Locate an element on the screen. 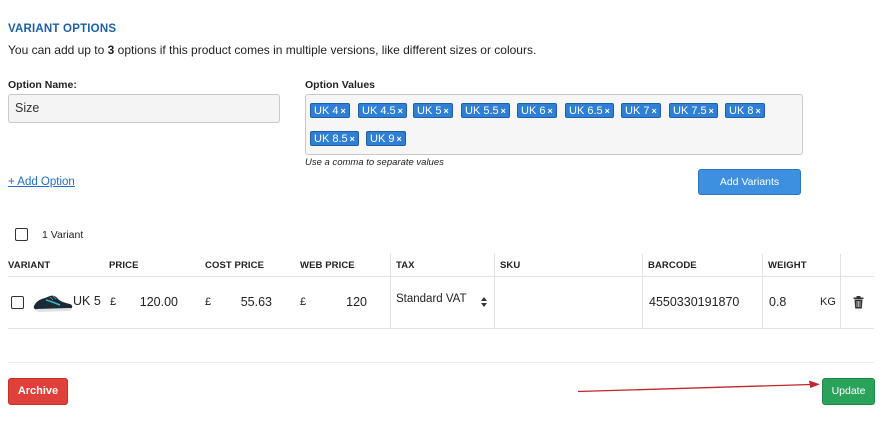 This screenshot has height=436, width=892. column-header-weight: WEIGHT is located at coordinates (787, 265).